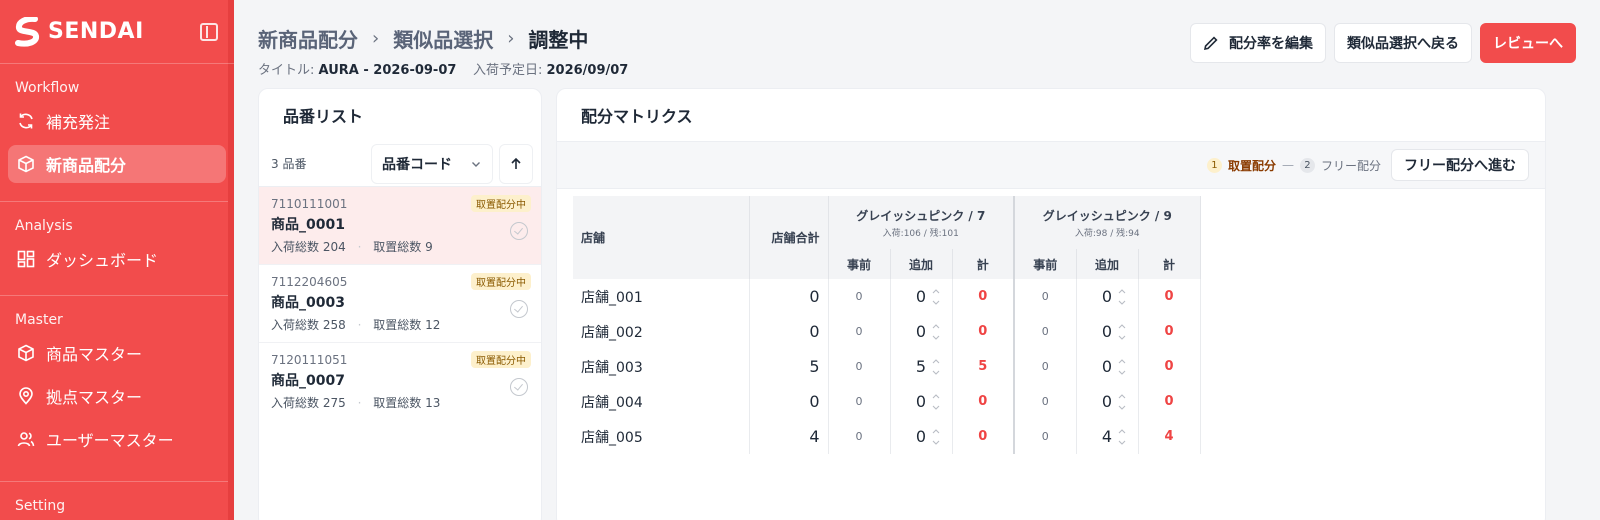 The width and height of the screenshot is (1600, 520). What do you see at coordinates (117, 439) in the screenshot?
I see `sidebar-item-user-master: ユーザーマスター` at bounding box center [117, 439].